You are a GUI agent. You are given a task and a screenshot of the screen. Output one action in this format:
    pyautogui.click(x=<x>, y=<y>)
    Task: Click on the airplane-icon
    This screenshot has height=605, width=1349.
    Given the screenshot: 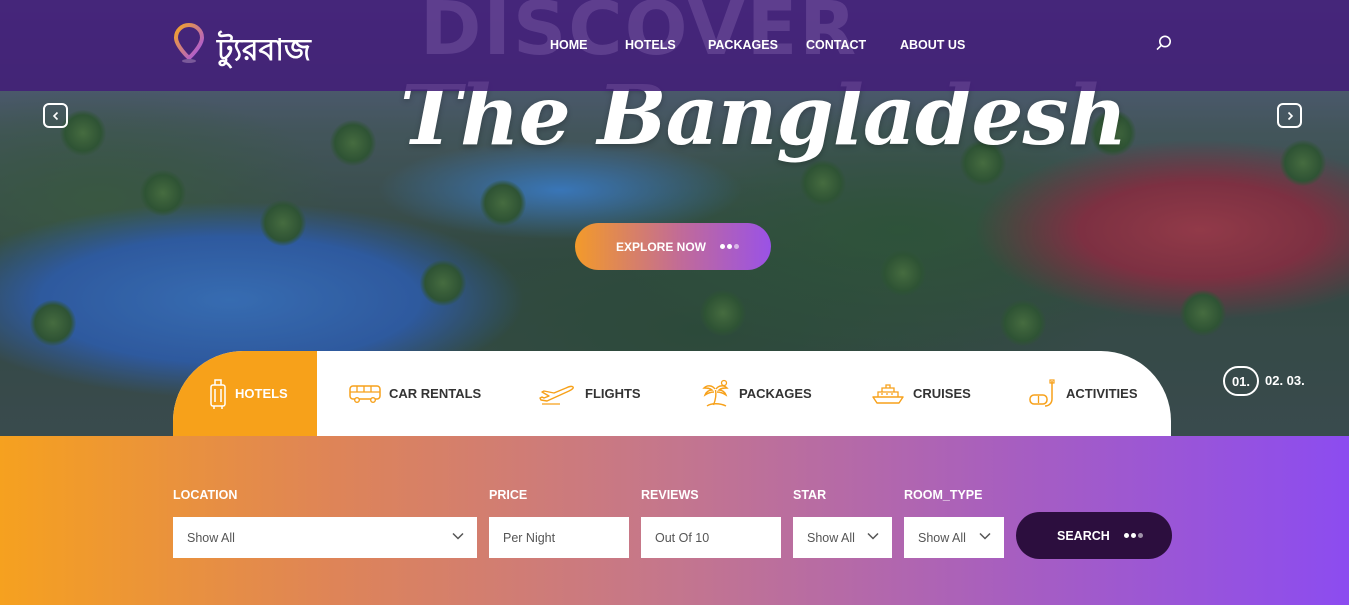 What is the action you would take?
    pyautogui.click(x=556, y=395)
    